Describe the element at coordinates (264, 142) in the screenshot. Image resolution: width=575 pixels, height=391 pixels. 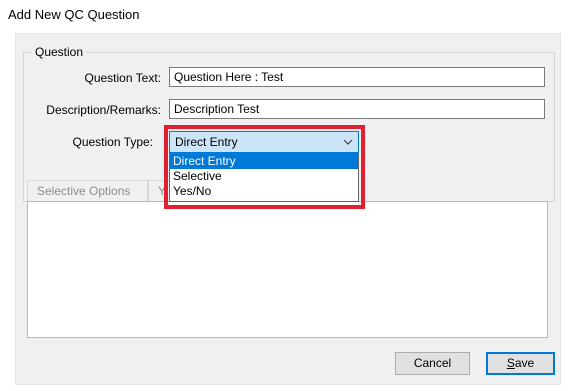
I see `question-type-combobox: Direct Entry` at that location.